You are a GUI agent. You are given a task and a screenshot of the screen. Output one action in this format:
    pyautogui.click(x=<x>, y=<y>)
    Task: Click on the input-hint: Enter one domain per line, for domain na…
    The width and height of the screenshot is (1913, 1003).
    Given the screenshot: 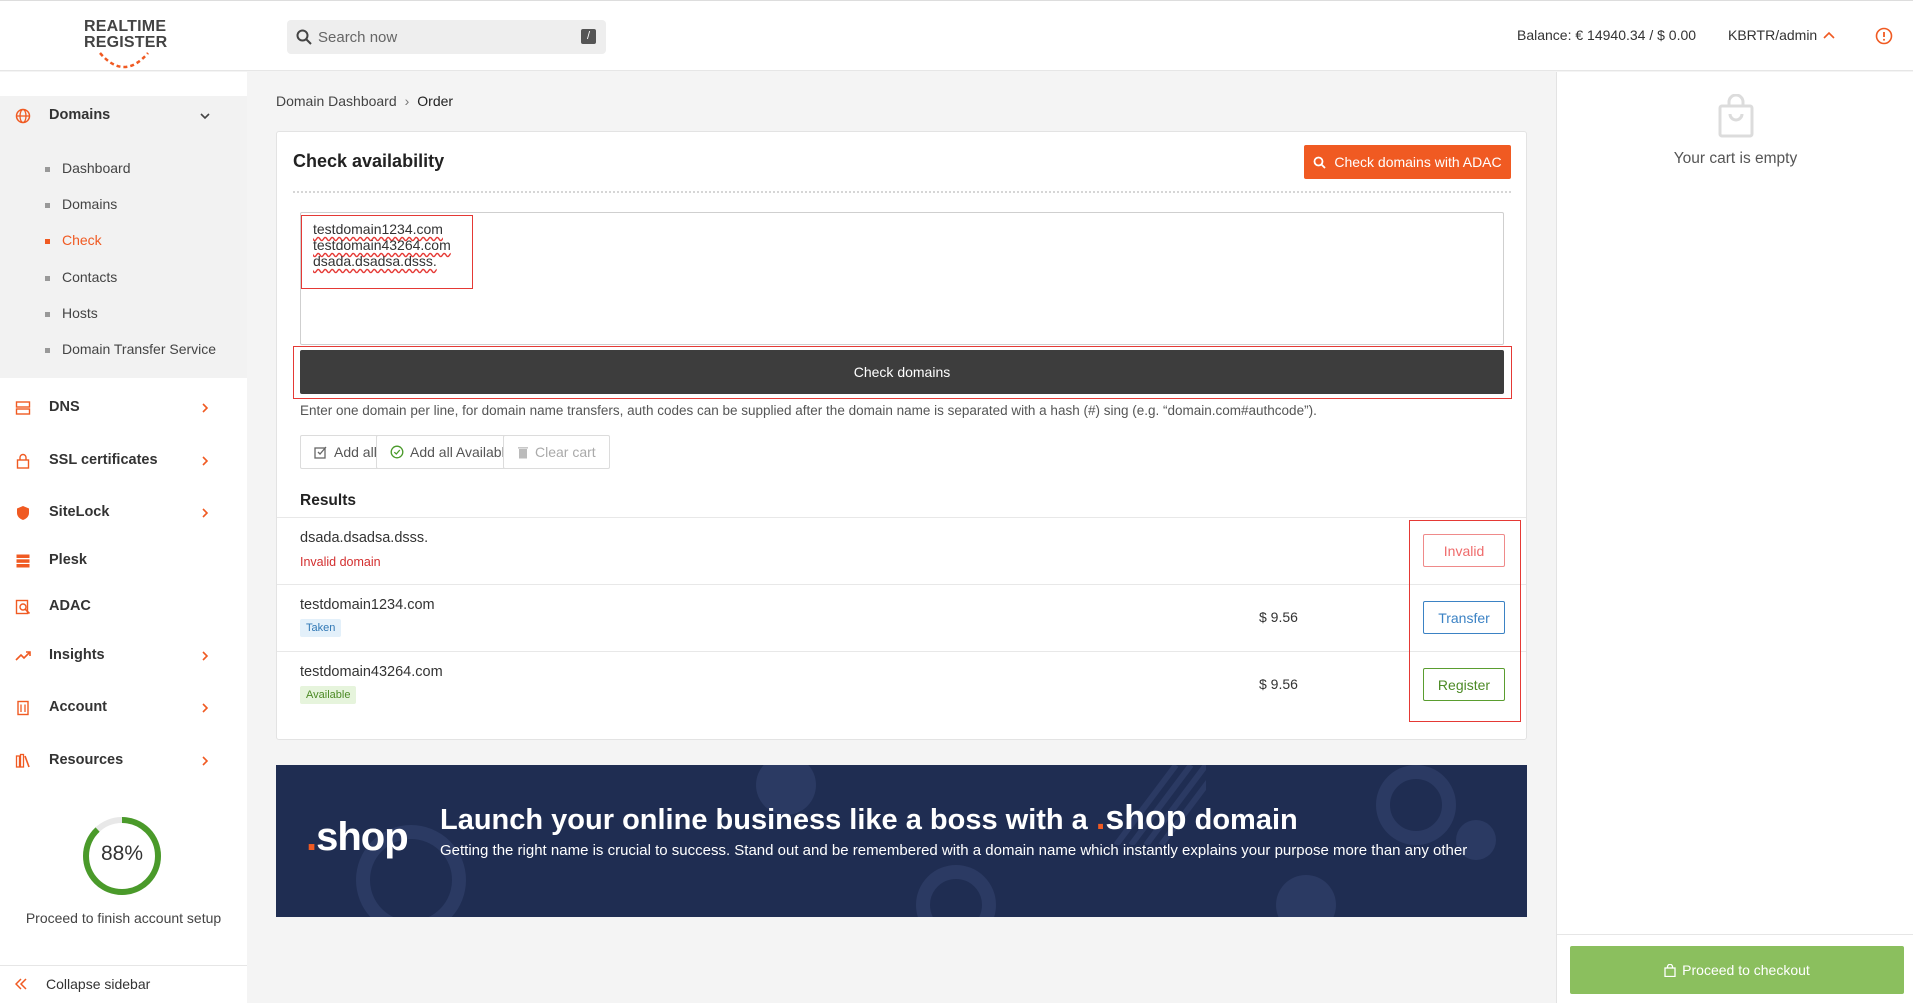 What is the action you would take?
    pyautogui.click(x=808, y=410)
    